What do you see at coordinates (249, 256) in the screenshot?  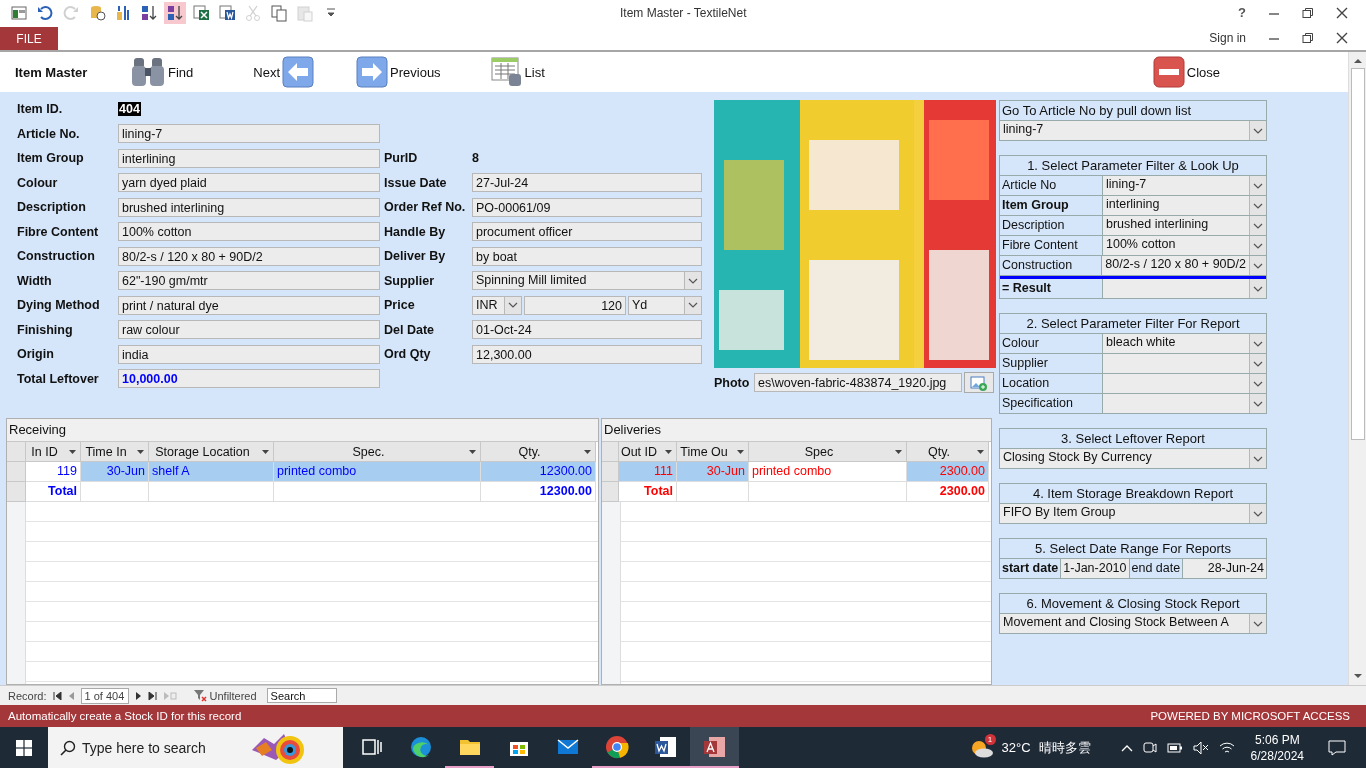 I see `text-field: 80/2-s / 120 x 80 + 90D/2` at bounding box center [249, 256].